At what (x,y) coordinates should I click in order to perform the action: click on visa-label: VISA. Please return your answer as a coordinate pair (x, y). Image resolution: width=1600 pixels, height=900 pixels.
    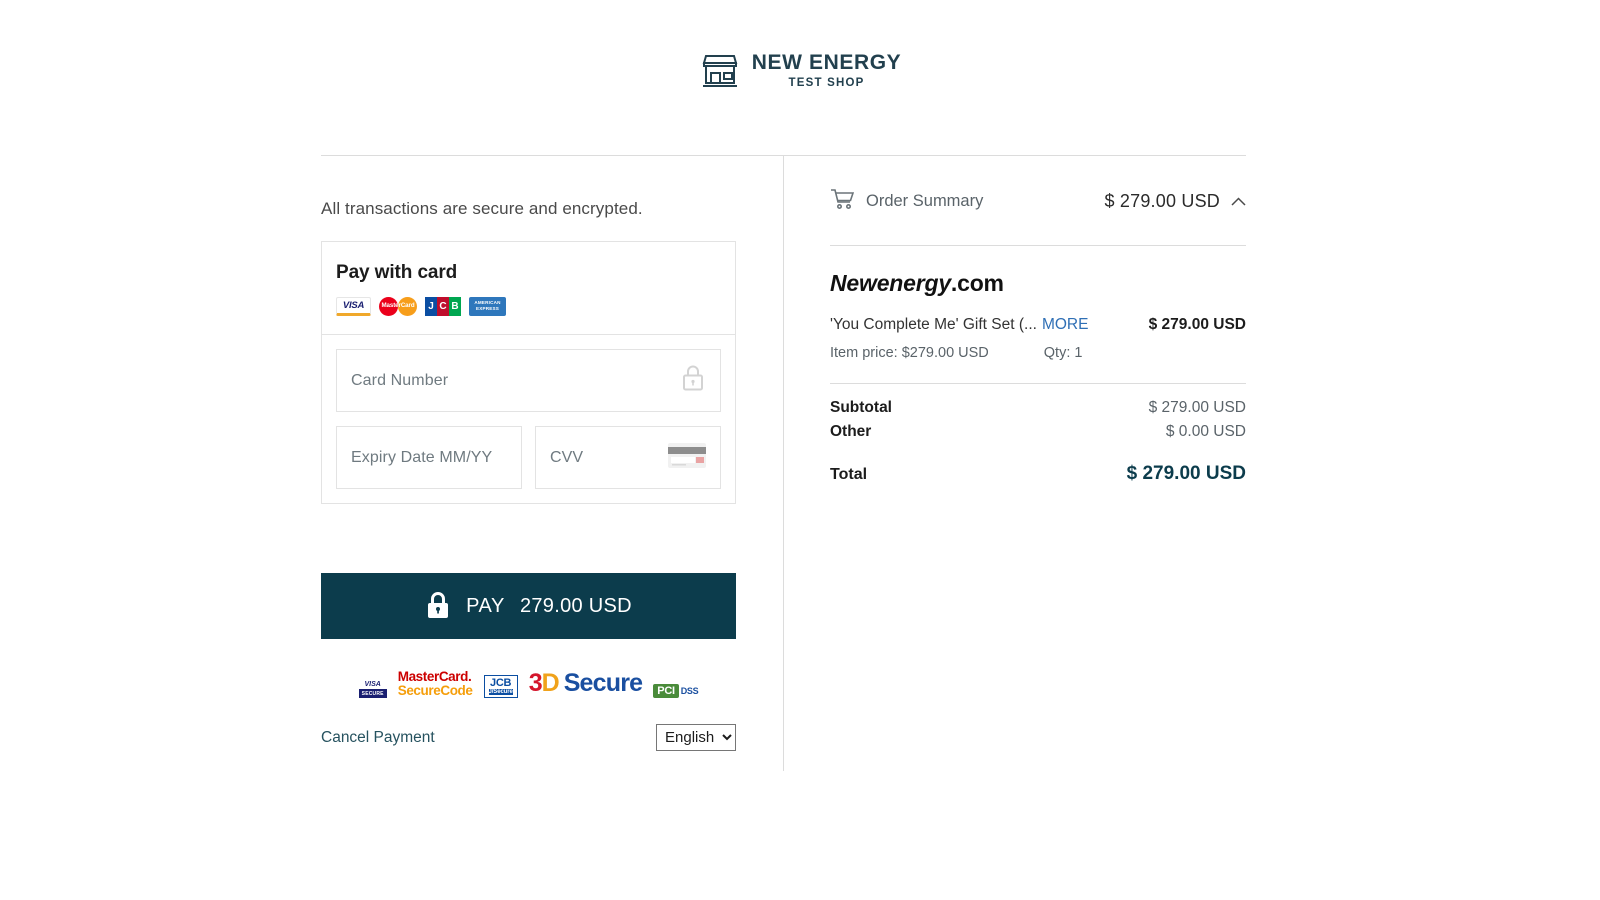
    Looking at the image, I should click on (353, 305).